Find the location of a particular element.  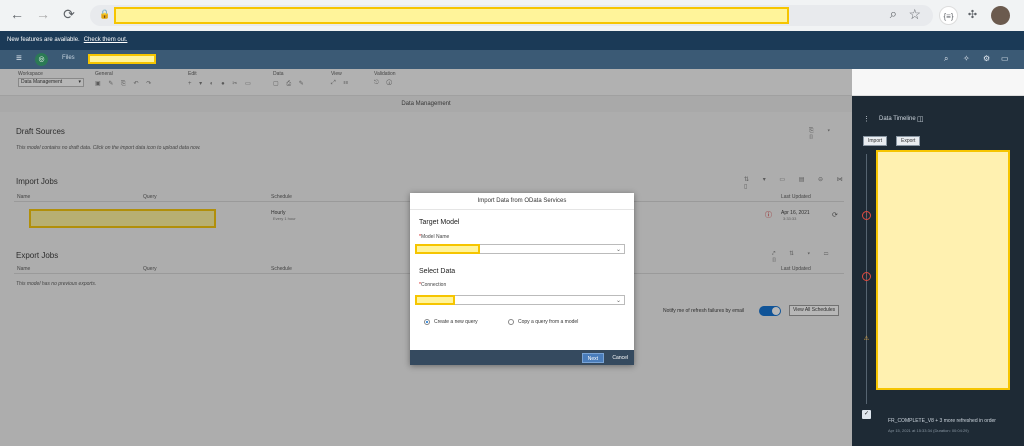

model-name-label: *Model Name is located at coordinates (434, 237).